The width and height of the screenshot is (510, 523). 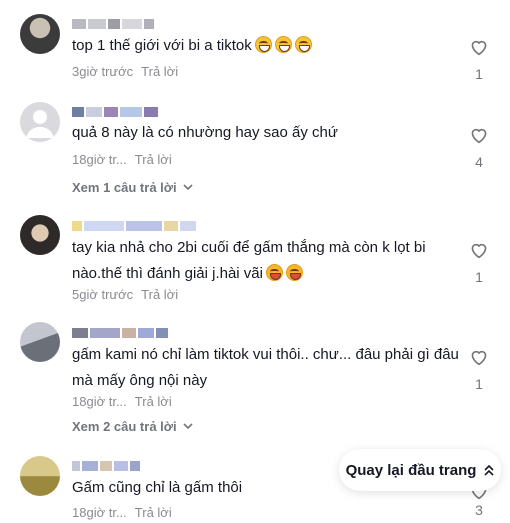 I want to click on timestamp: 5giờ trước, so click(x=103, y=294).